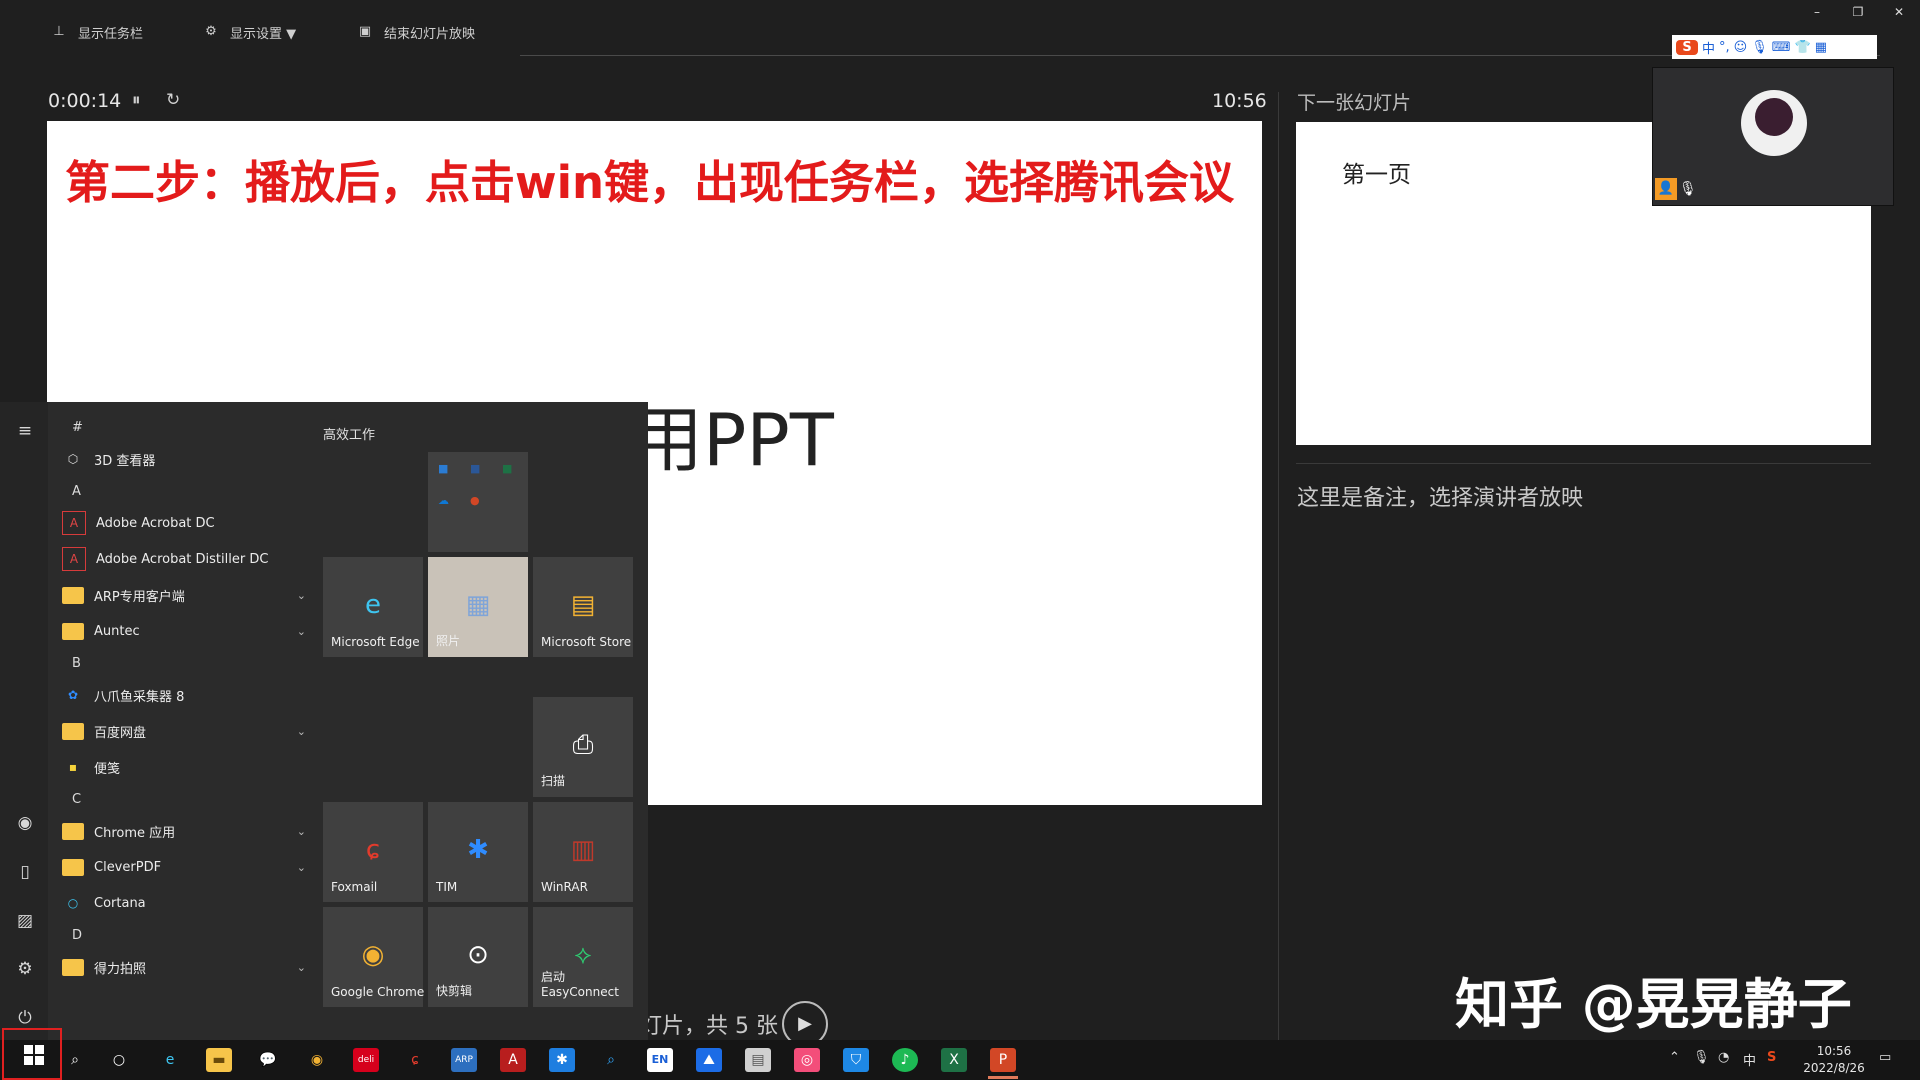  Describe the element at coordinates (1858, 12) in the screenshot. I see `restore-button: ❐` at that location.